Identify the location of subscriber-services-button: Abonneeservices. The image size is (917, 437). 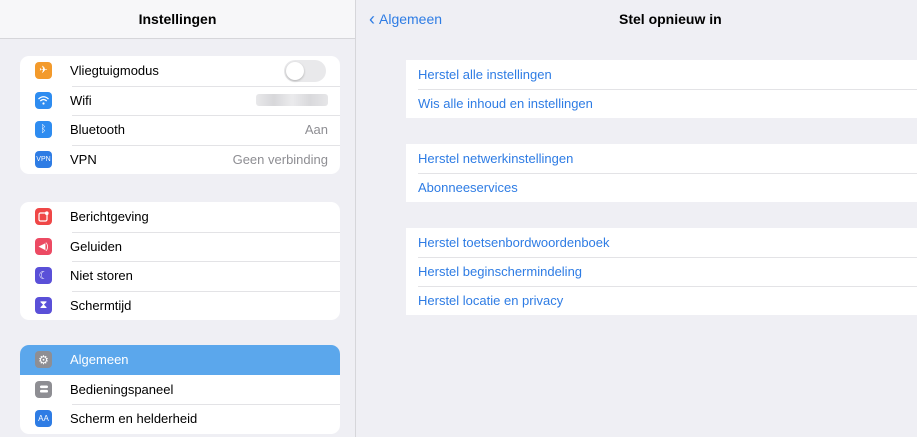
(661, 187).